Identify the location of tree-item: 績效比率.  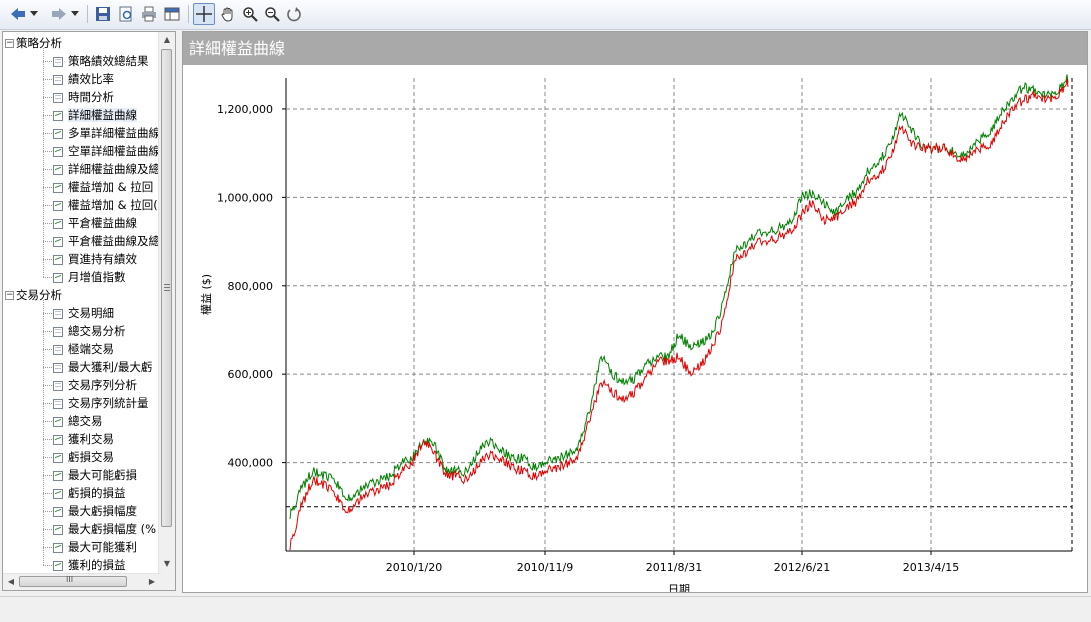
(83, 79).